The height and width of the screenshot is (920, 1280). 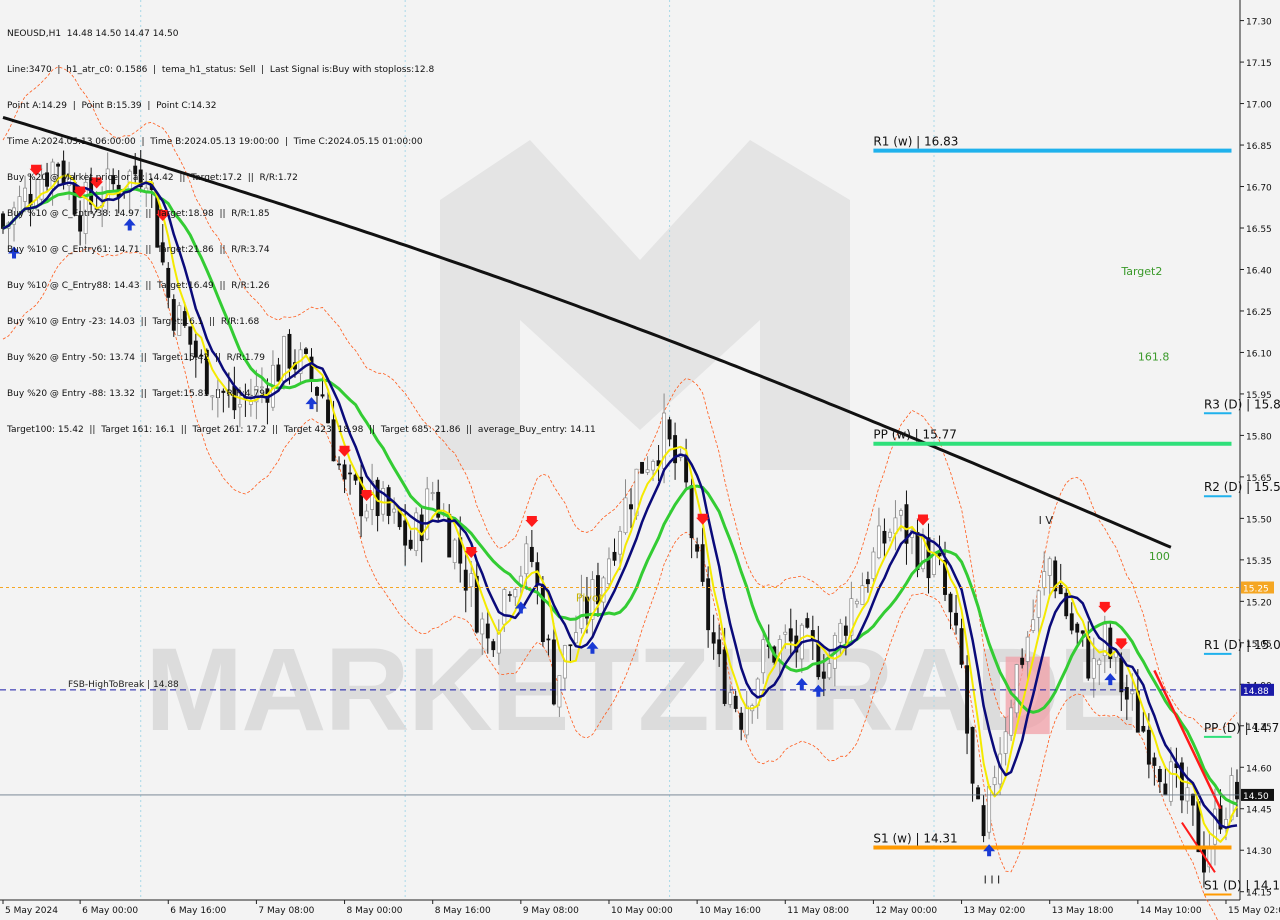 I want to click on time-tick-label: 6 May 00:00, so click(x=110, y=911).